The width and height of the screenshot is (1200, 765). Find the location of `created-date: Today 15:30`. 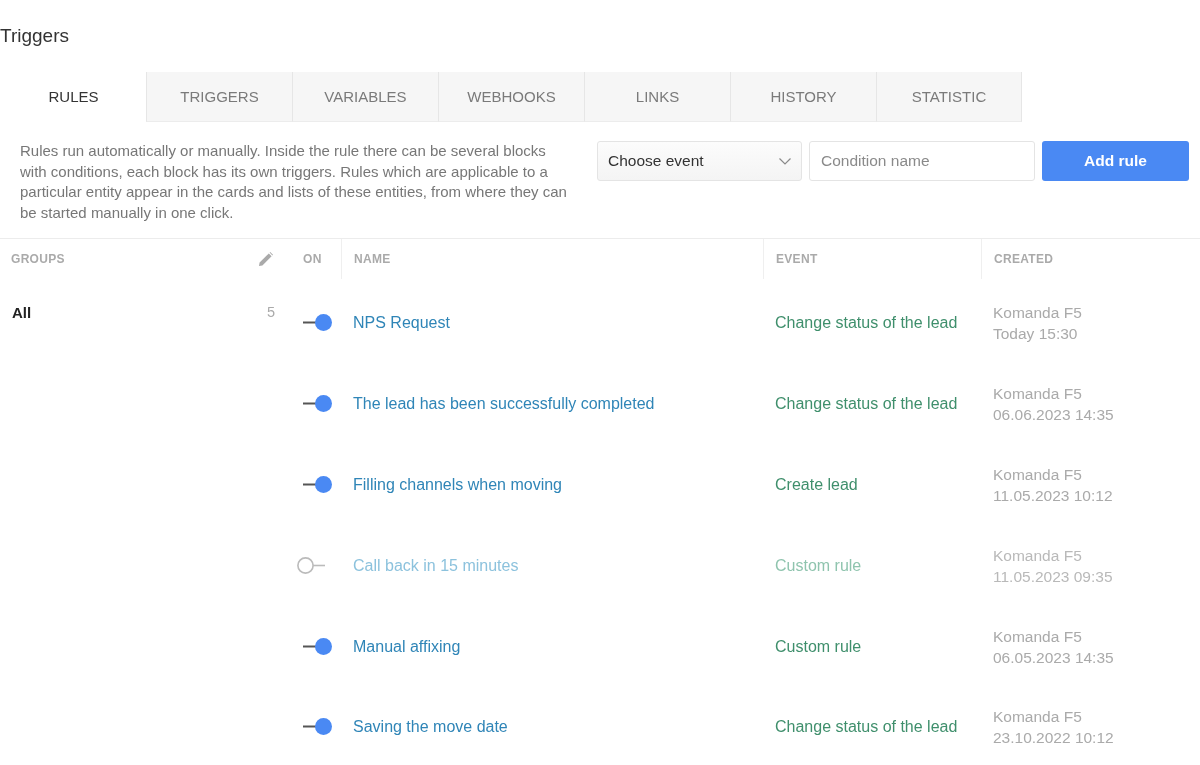

created-date: Today 15:30 is located at coordinates (1036, 333).